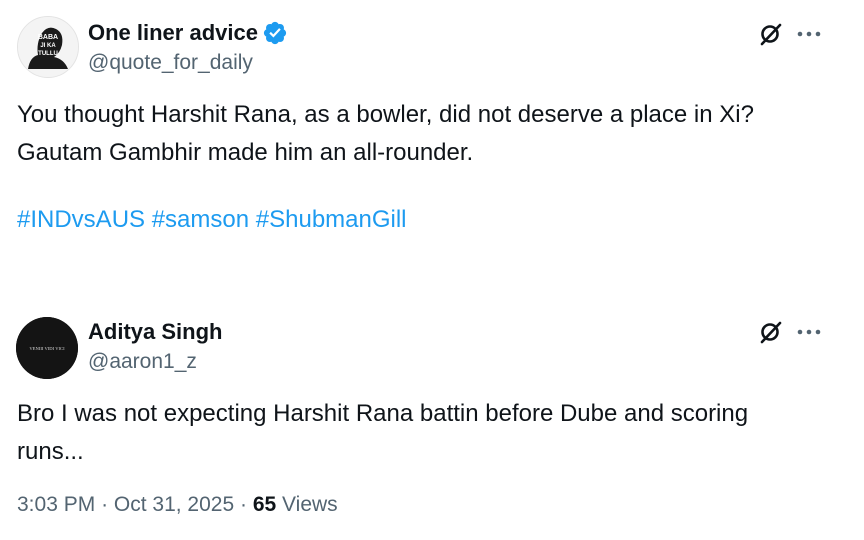 This screenshot has height=540, width=864. I want to click on avatar-text-line: JI KA, so click(48, 46).